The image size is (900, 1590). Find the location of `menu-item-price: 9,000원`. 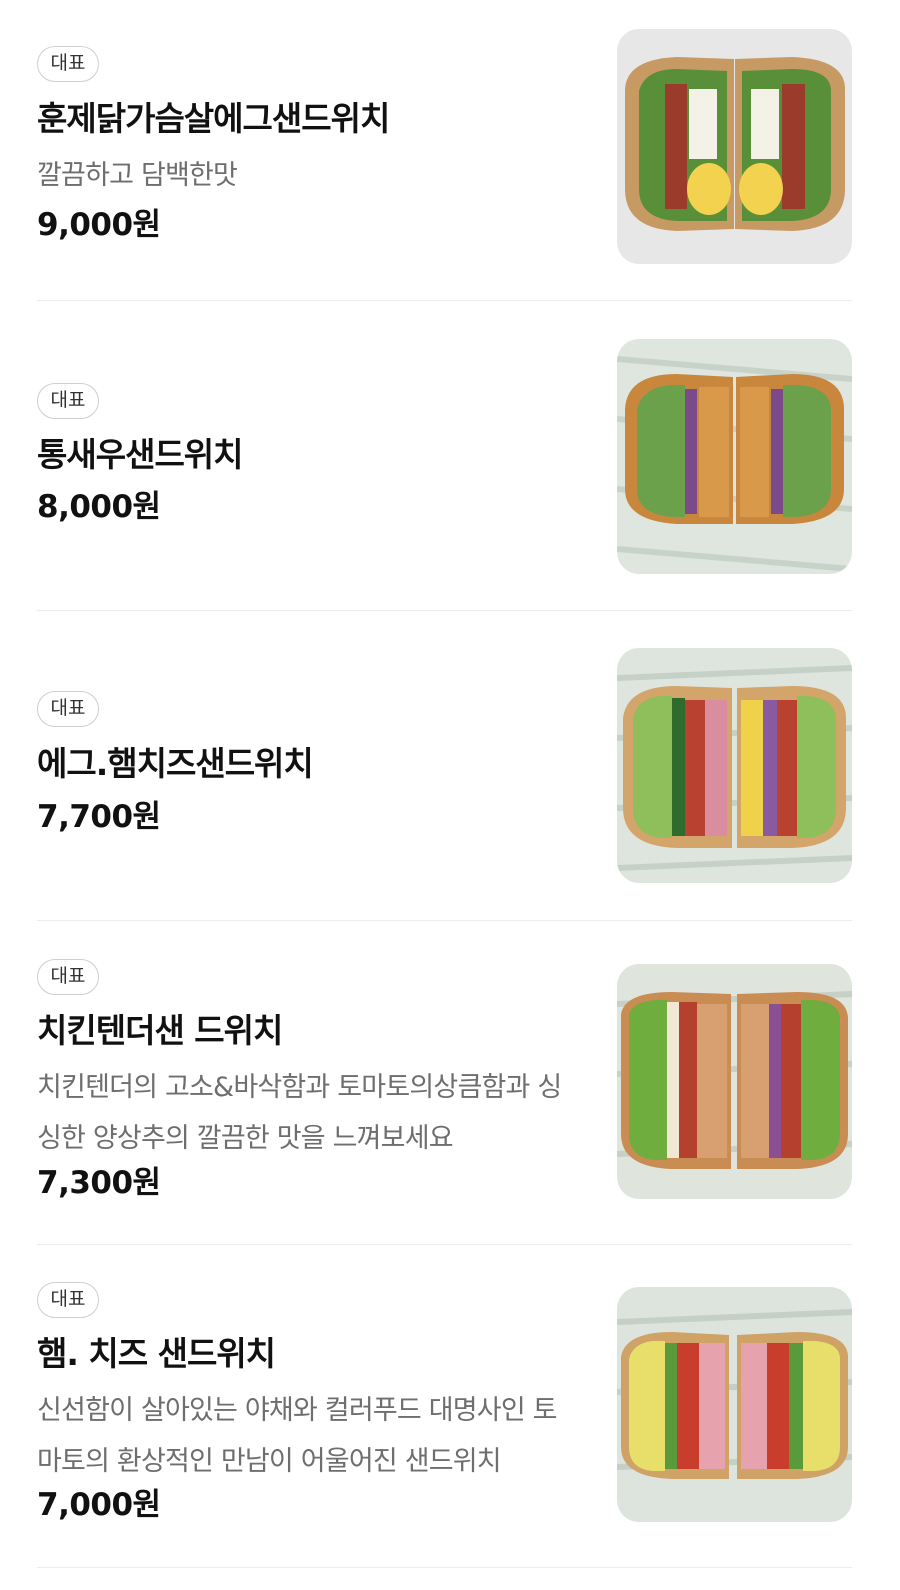

menu-item-price: 9,000원 is located at coordinates (99, 225).